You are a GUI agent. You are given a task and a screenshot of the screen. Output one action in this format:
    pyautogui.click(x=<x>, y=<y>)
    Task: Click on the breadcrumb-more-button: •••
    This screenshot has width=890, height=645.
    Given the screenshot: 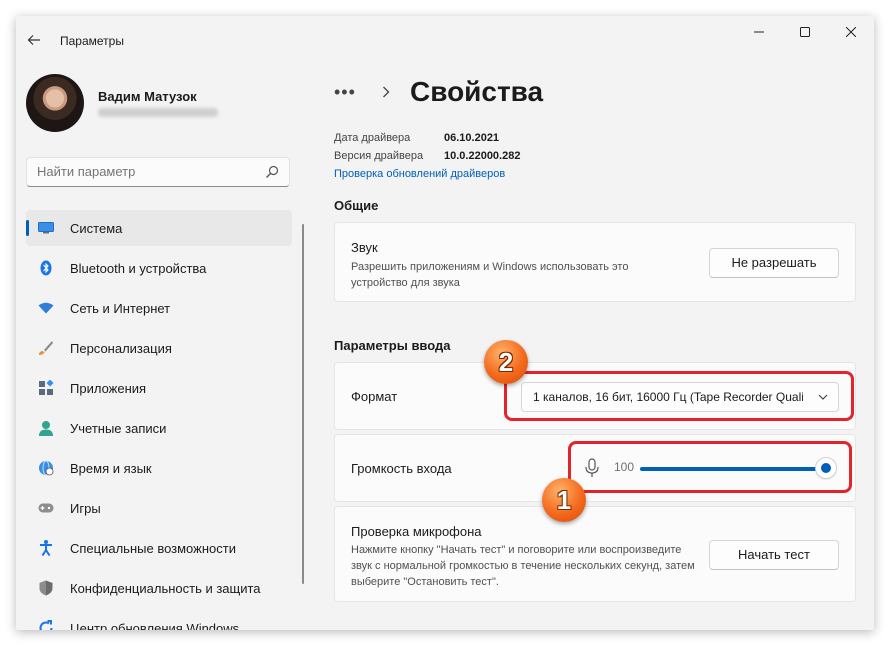 What is the action you would take?
    pyautogui.click(x=354, y=92)
    